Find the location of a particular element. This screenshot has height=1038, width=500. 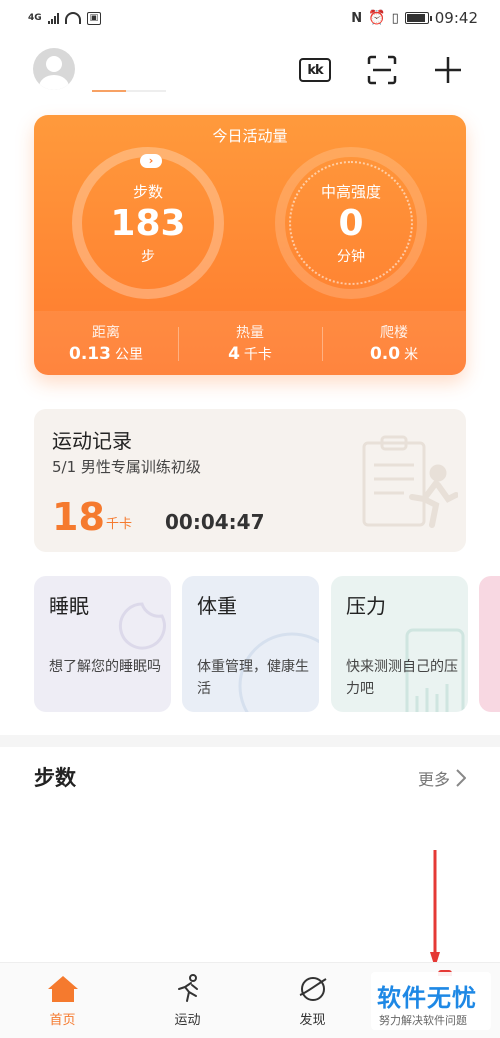

scan-icon is located at coordinates (382, 70).